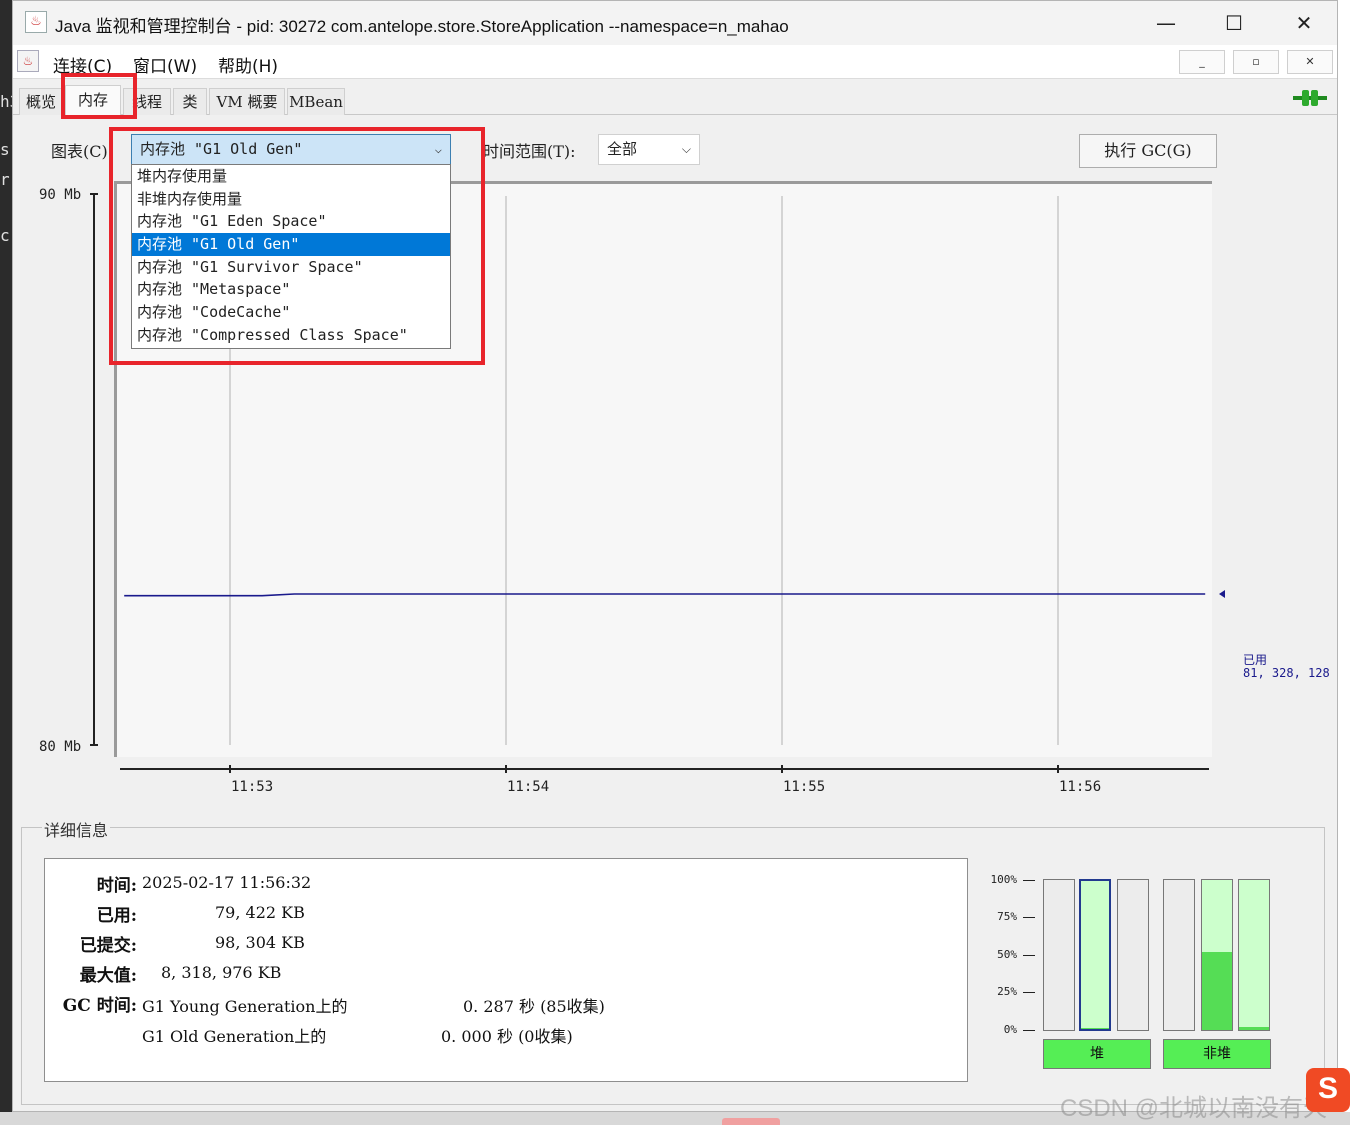 This screenshot has height=1125, width=1350. Describe the element at coordinates (221, 972) in the screenshot. I see `max-value: 8, 318, 976 KB` at that location.